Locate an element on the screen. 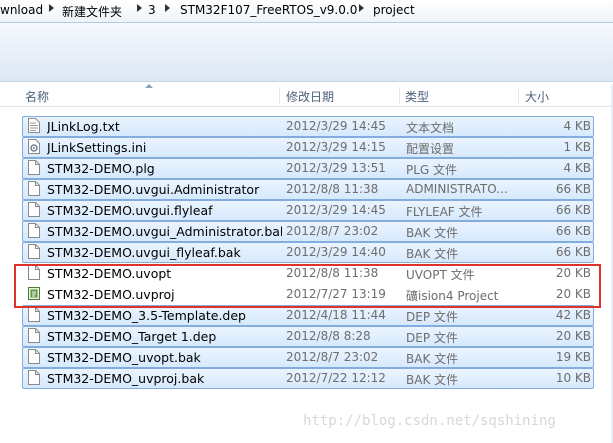  column-header-row: 名称 修改日期 类型 大小 is located at coordinates (306, 95).